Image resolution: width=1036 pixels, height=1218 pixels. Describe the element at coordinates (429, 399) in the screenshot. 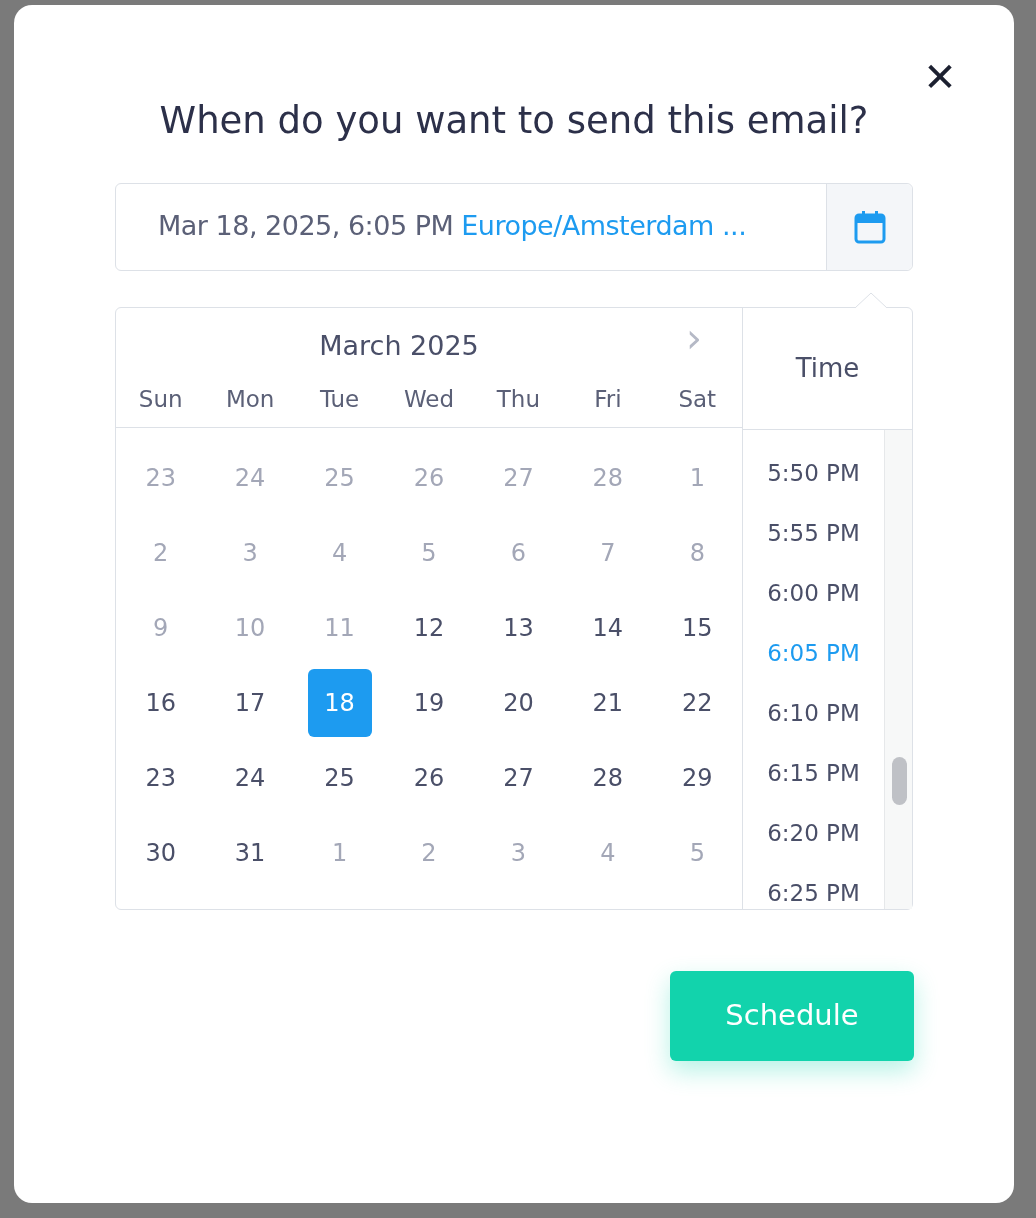

I see `weekday-label: Wed` at that location.